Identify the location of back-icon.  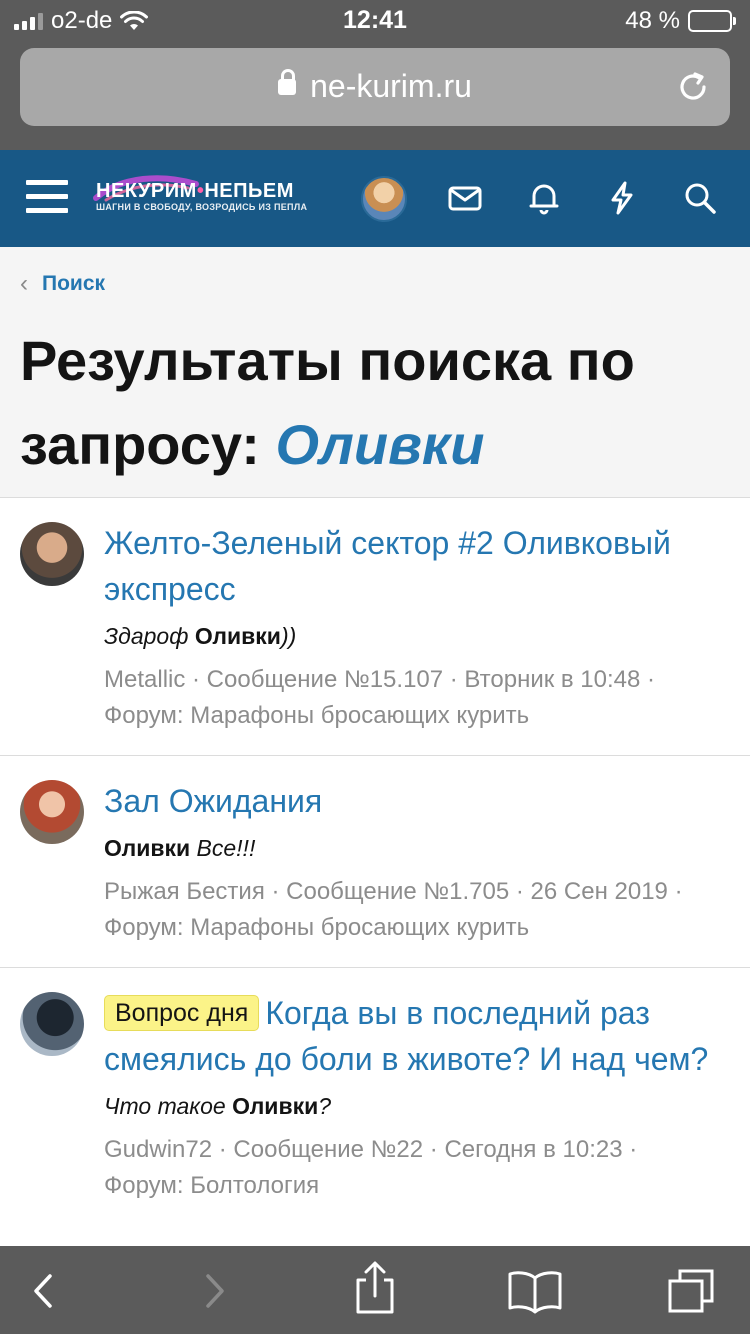
(45, 1291).